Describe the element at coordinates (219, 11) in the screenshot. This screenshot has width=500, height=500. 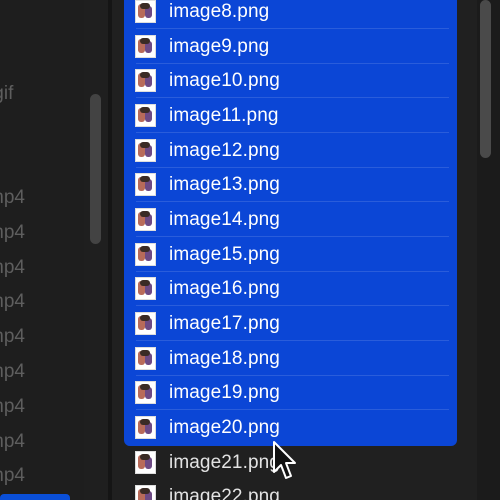
I see `file-name: image8.png` at that location.